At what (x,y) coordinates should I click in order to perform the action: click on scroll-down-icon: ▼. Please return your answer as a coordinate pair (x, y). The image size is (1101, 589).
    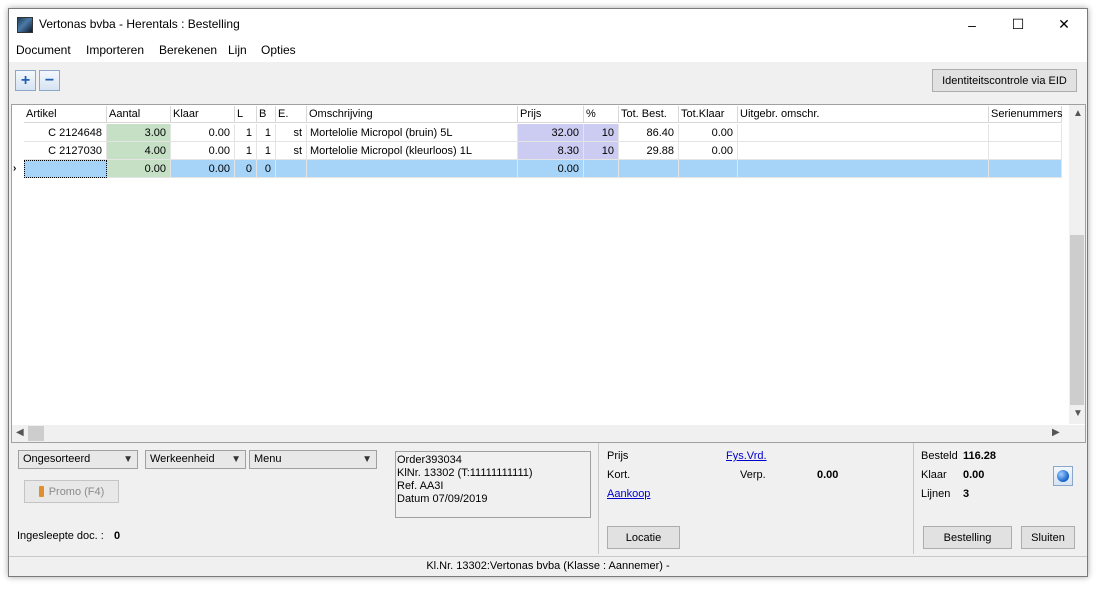
    Looking at the image, I should click on (1078, 413).